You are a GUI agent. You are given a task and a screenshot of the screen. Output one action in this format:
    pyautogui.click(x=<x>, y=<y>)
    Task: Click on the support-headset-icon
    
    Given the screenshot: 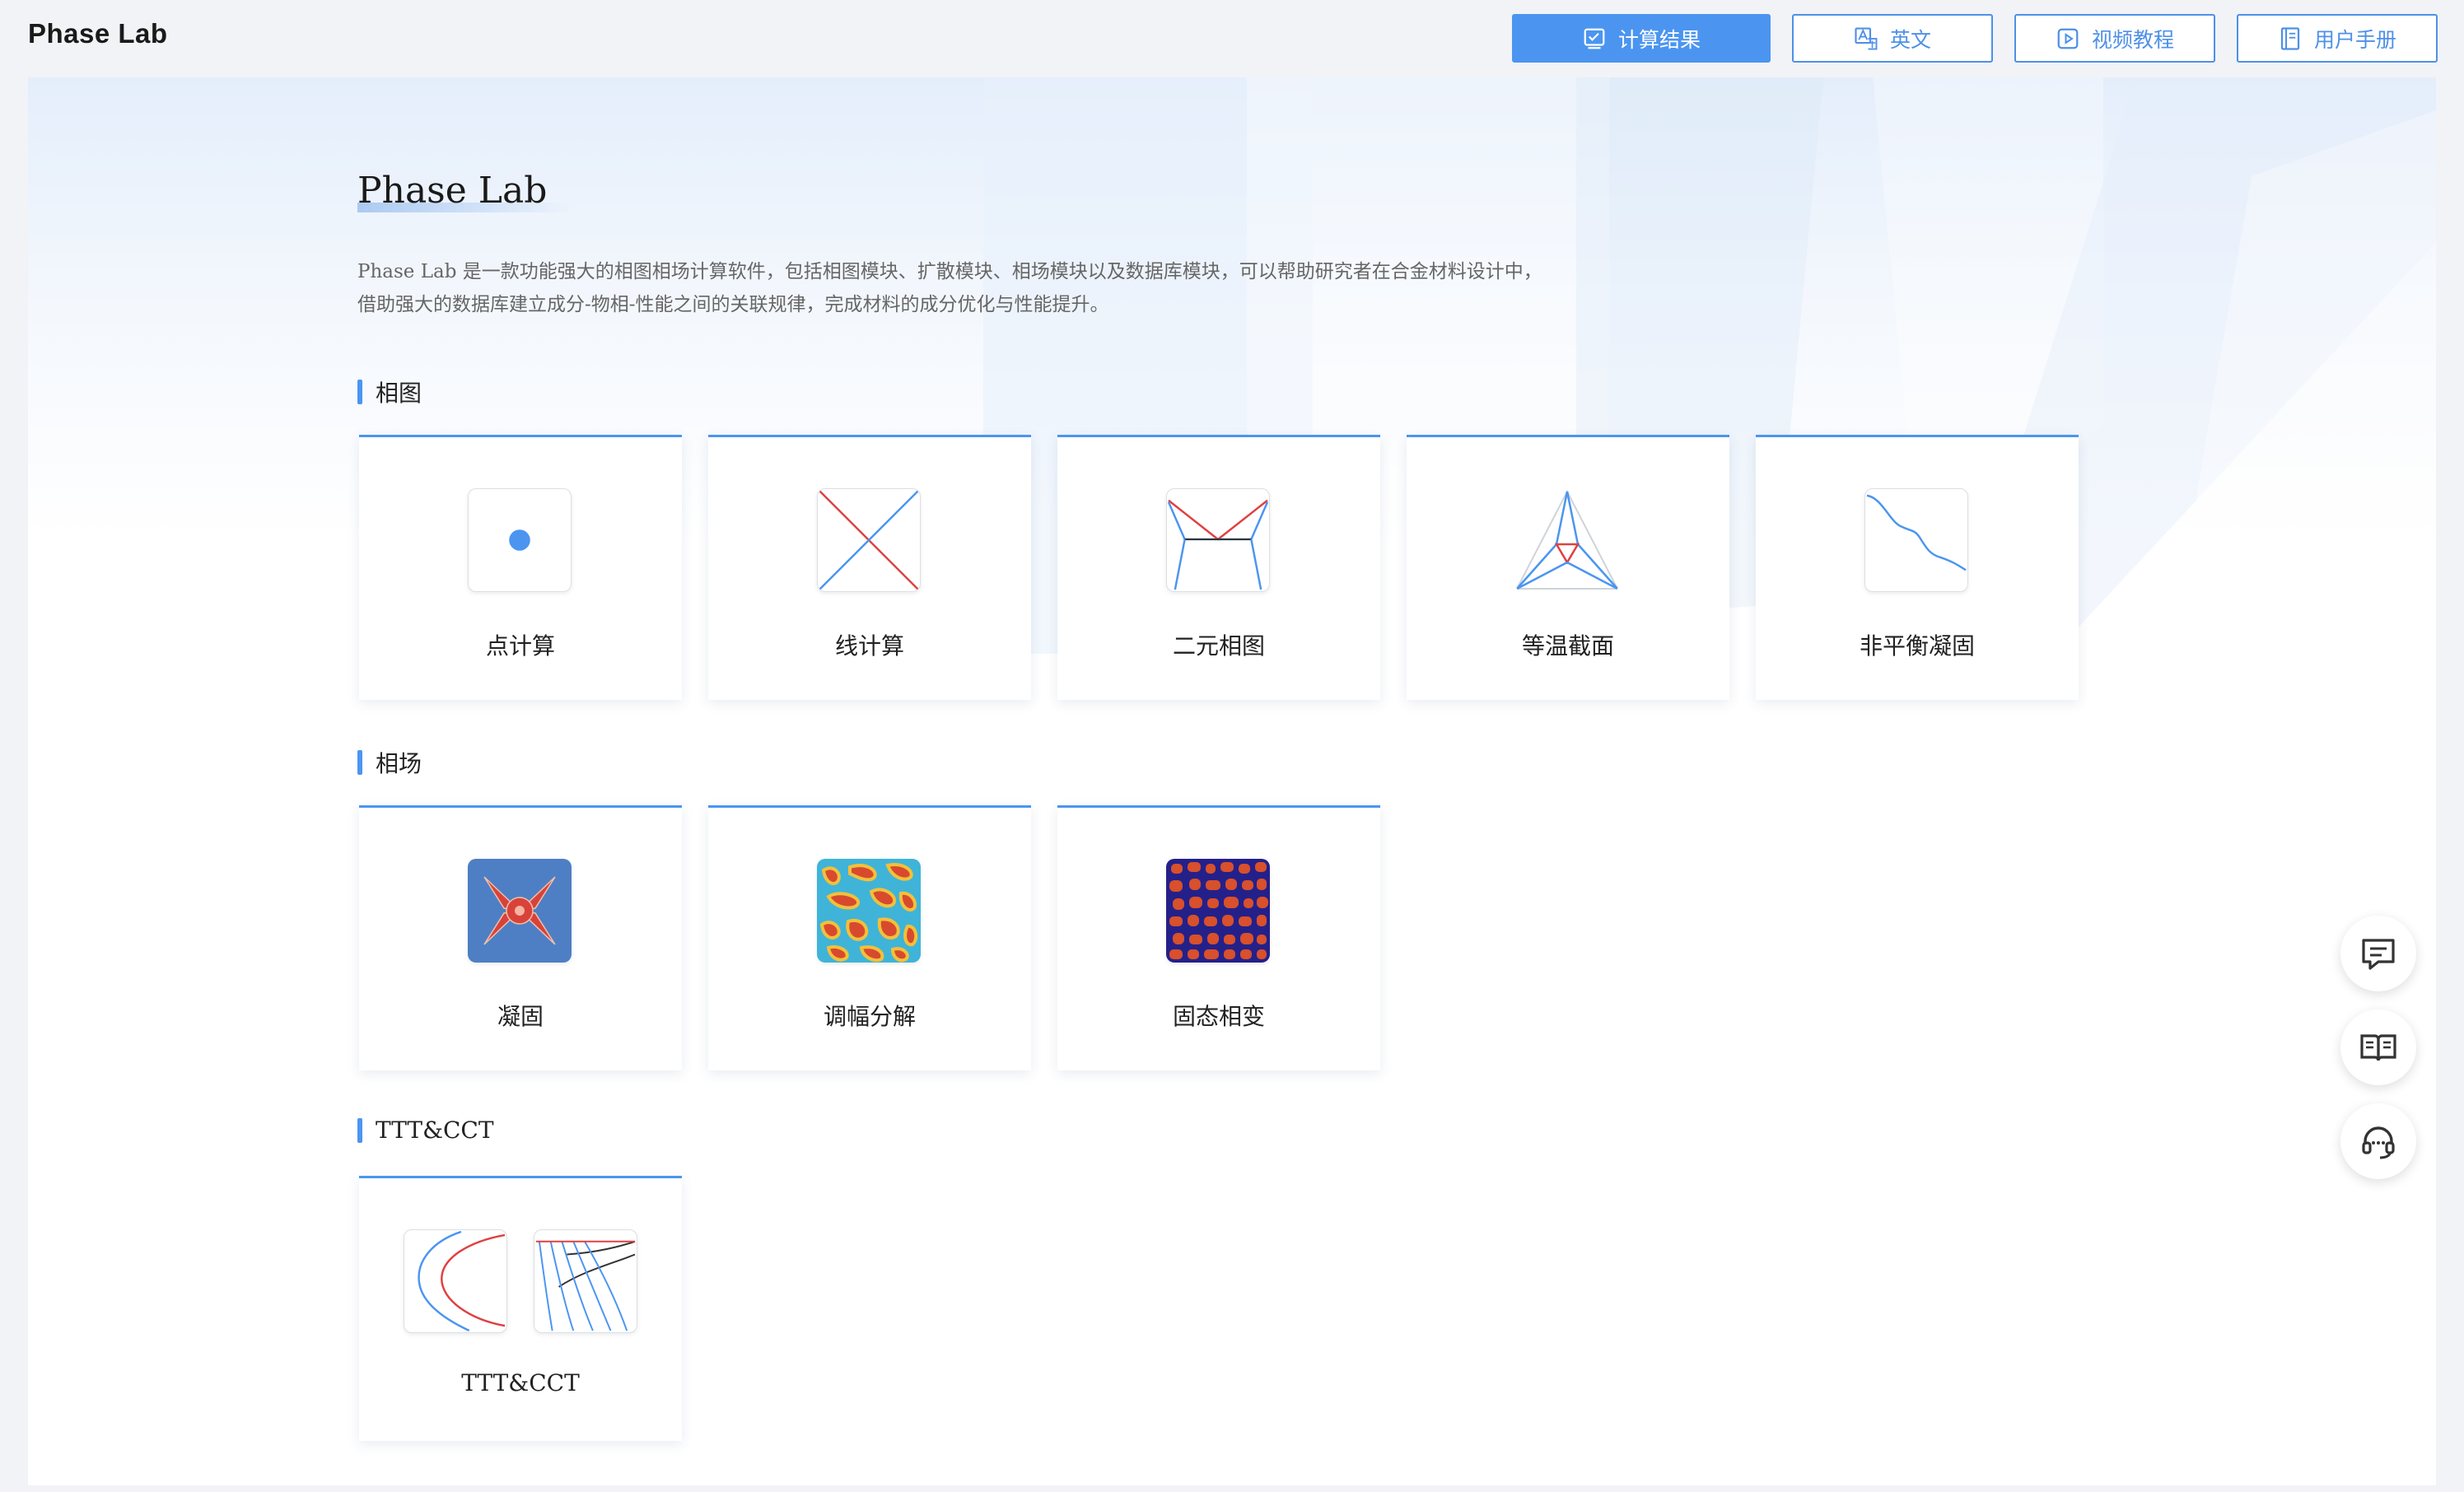 What is the action you would take?
    pyautogui.click(x=2378, y=1142)
    